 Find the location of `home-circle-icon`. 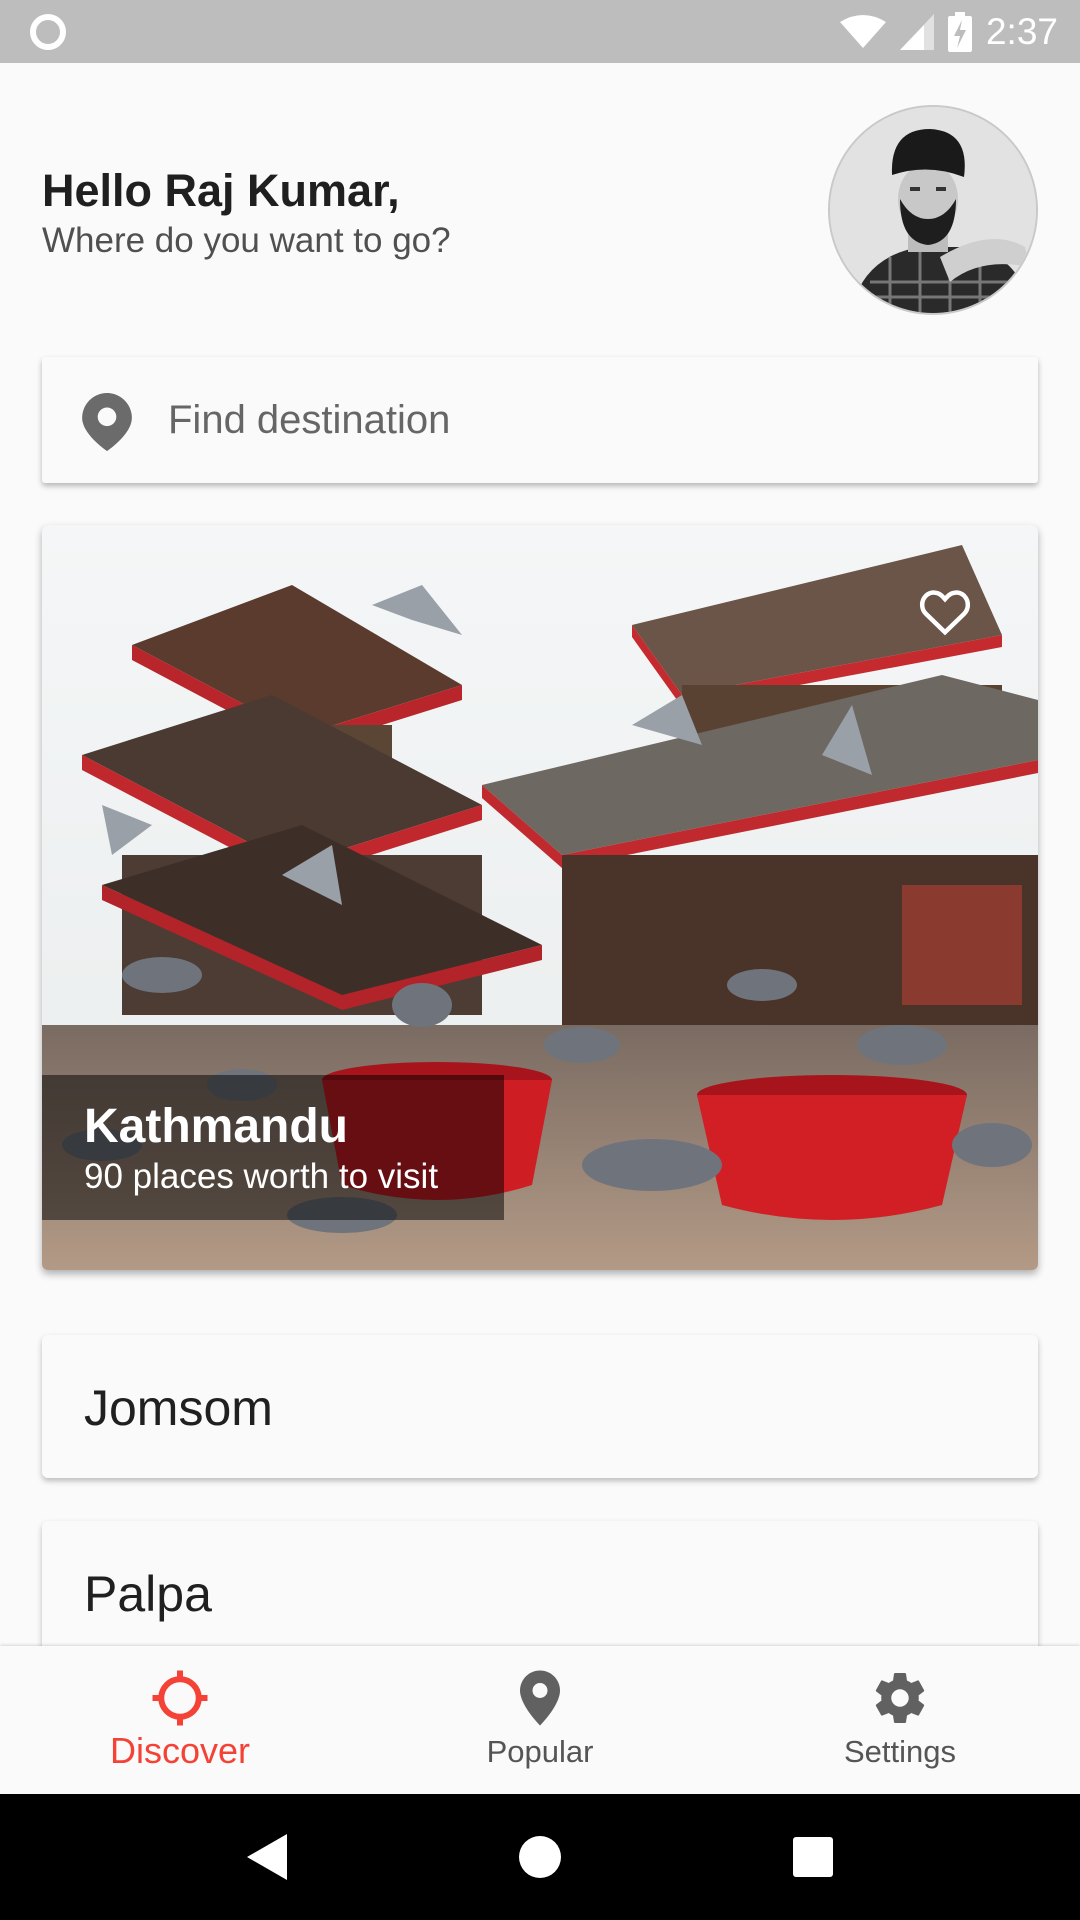

home-circle-icon is located at coordinates (539, 1857).